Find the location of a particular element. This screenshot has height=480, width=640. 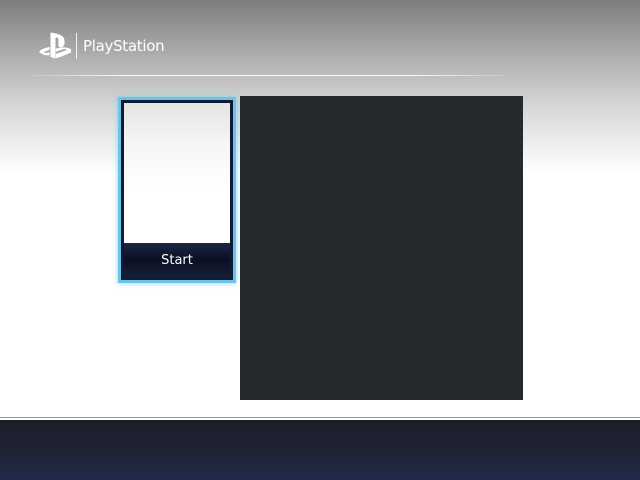

playstation-logo-icon is located at coordinates (55, 45).